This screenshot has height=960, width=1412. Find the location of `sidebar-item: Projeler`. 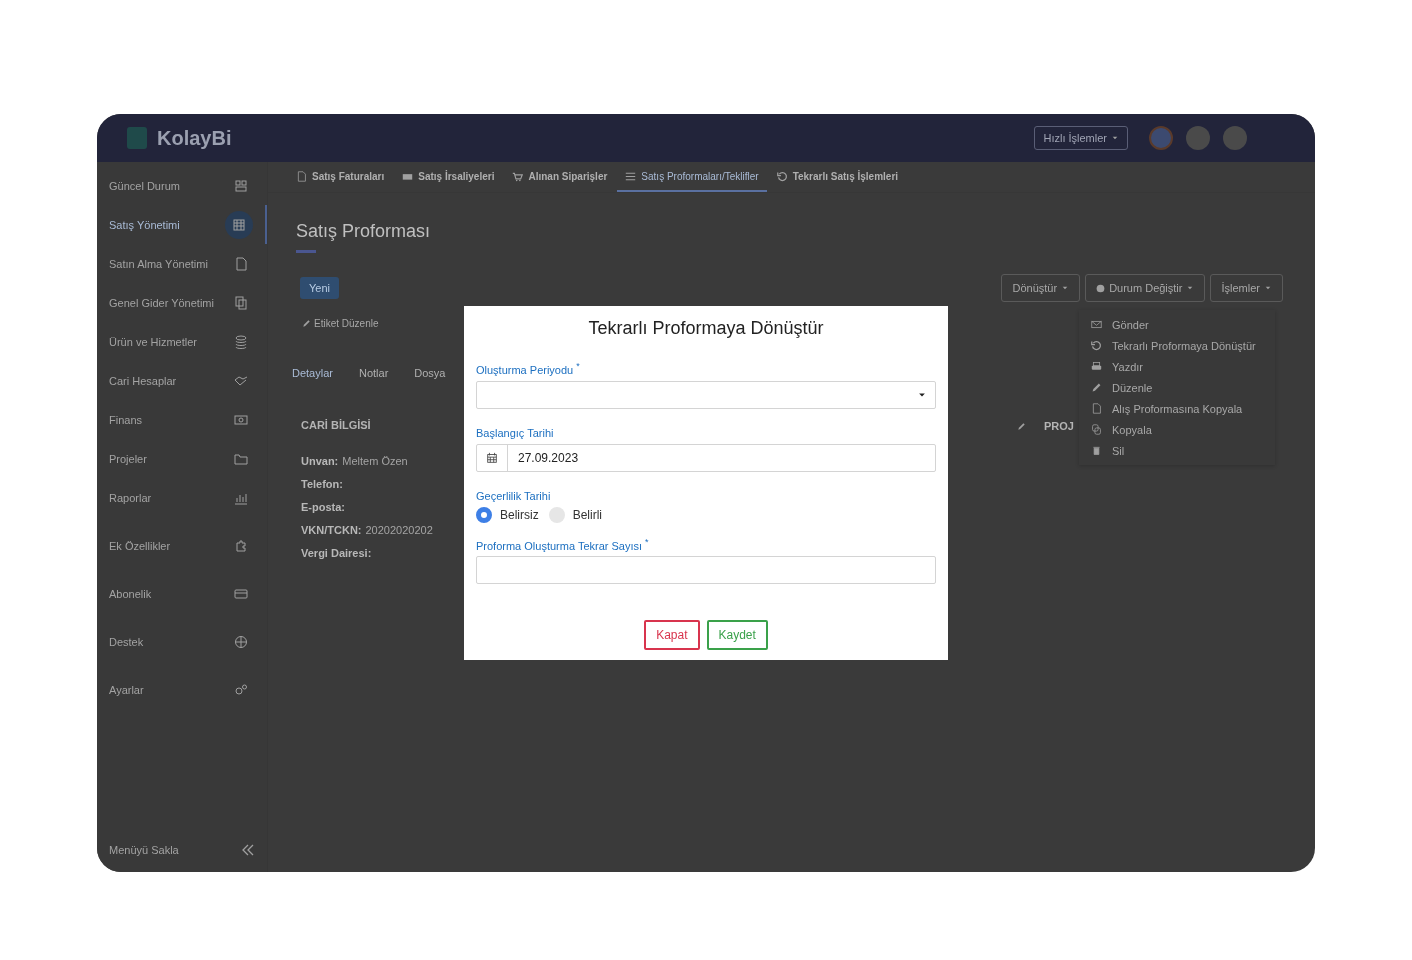

sidebar-item: Projeler is located at coordinates (182, 458).